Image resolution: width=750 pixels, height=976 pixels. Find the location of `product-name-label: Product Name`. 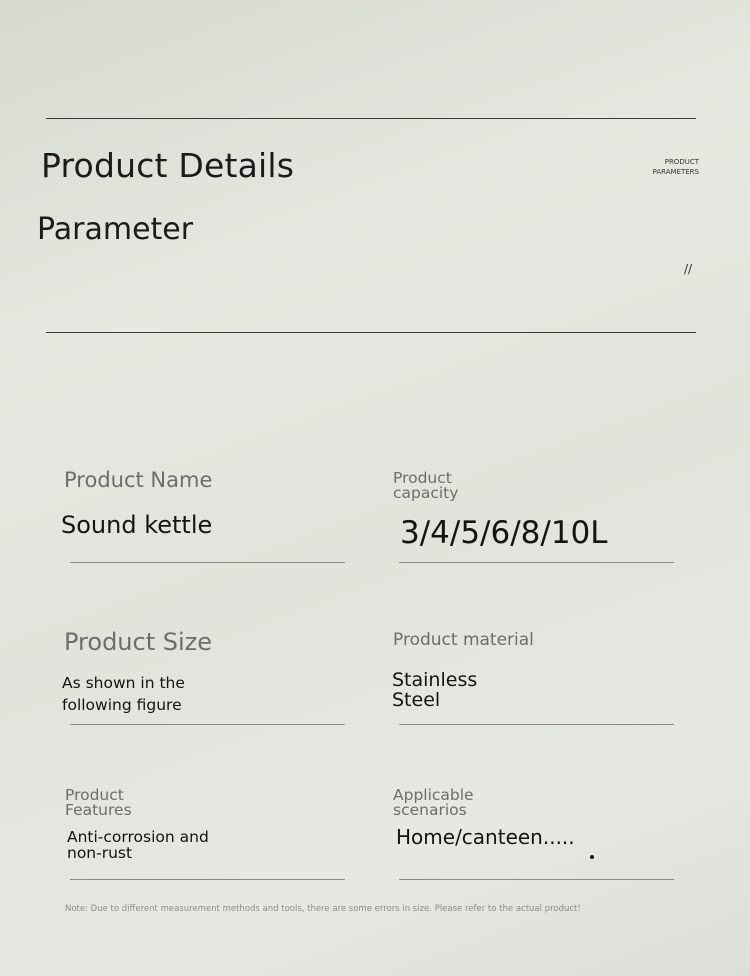

product-name-label: Product Name is located at coordinates (138, 480).